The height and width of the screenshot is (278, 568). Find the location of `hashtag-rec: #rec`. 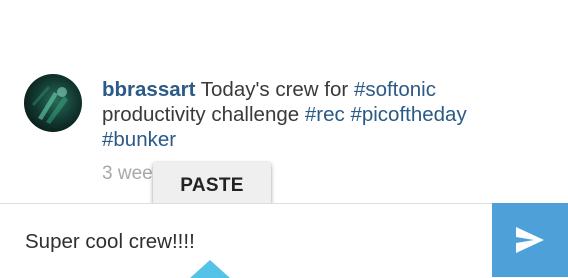

hashtag-rec: #rec is located at coordinates (325, 114).